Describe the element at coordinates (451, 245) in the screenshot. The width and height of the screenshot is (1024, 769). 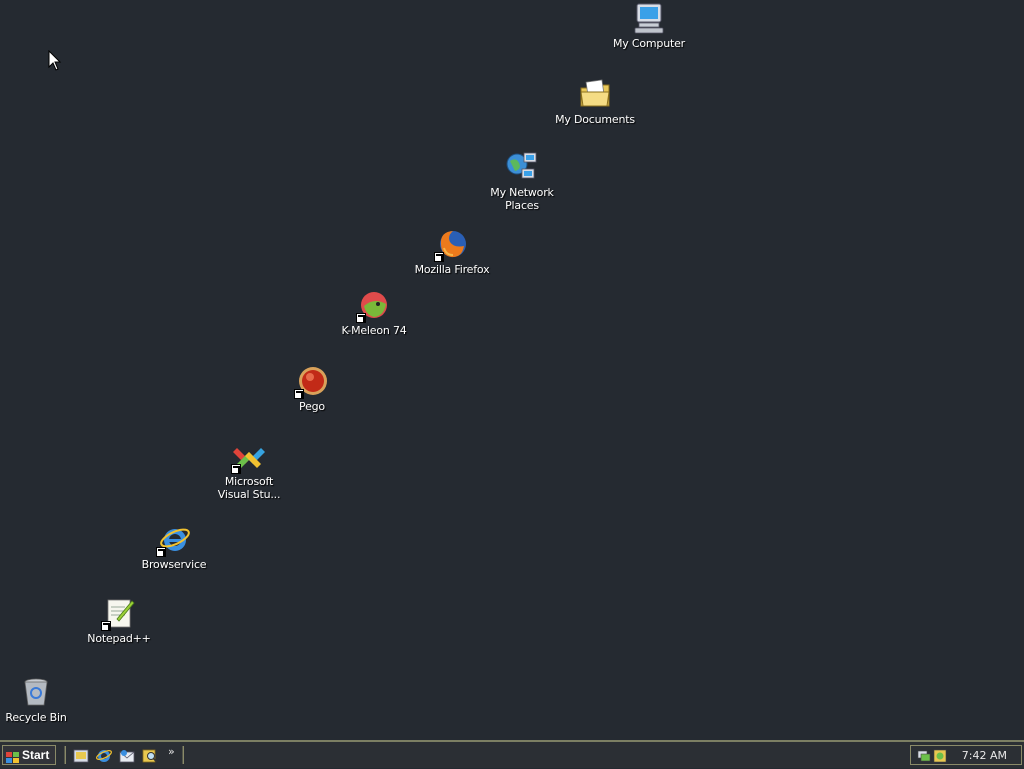
I see `firefox-icon` at that location.